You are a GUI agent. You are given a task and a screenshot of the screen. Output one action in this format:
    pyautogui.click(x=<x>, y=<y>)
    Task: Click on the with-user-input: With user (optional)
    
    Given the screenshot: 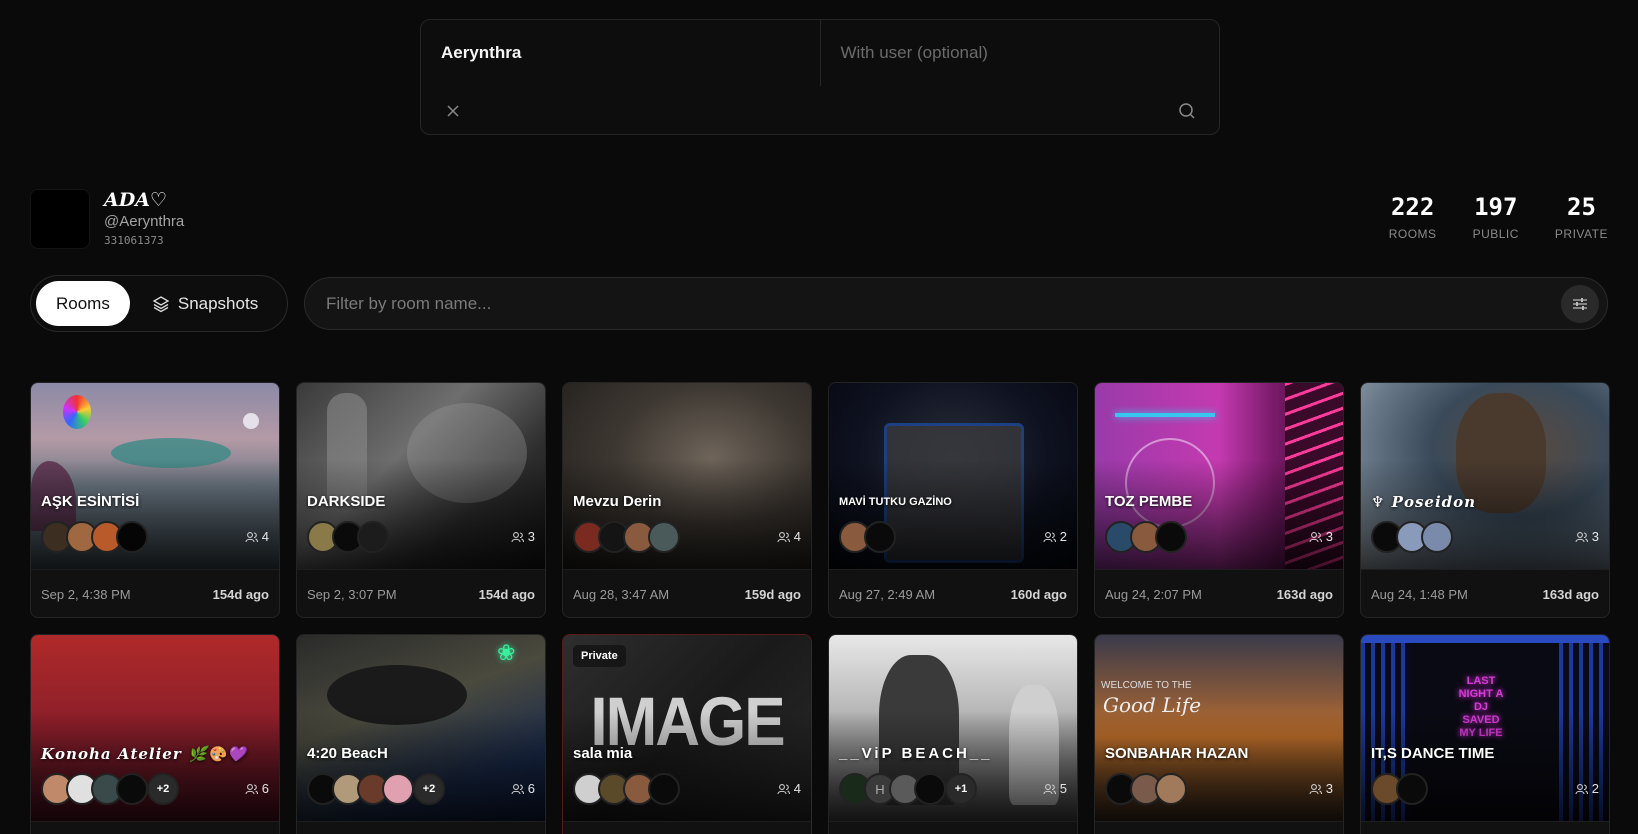 What is the action you would take?
    pyautogui.click(x=1020, y=53)
    